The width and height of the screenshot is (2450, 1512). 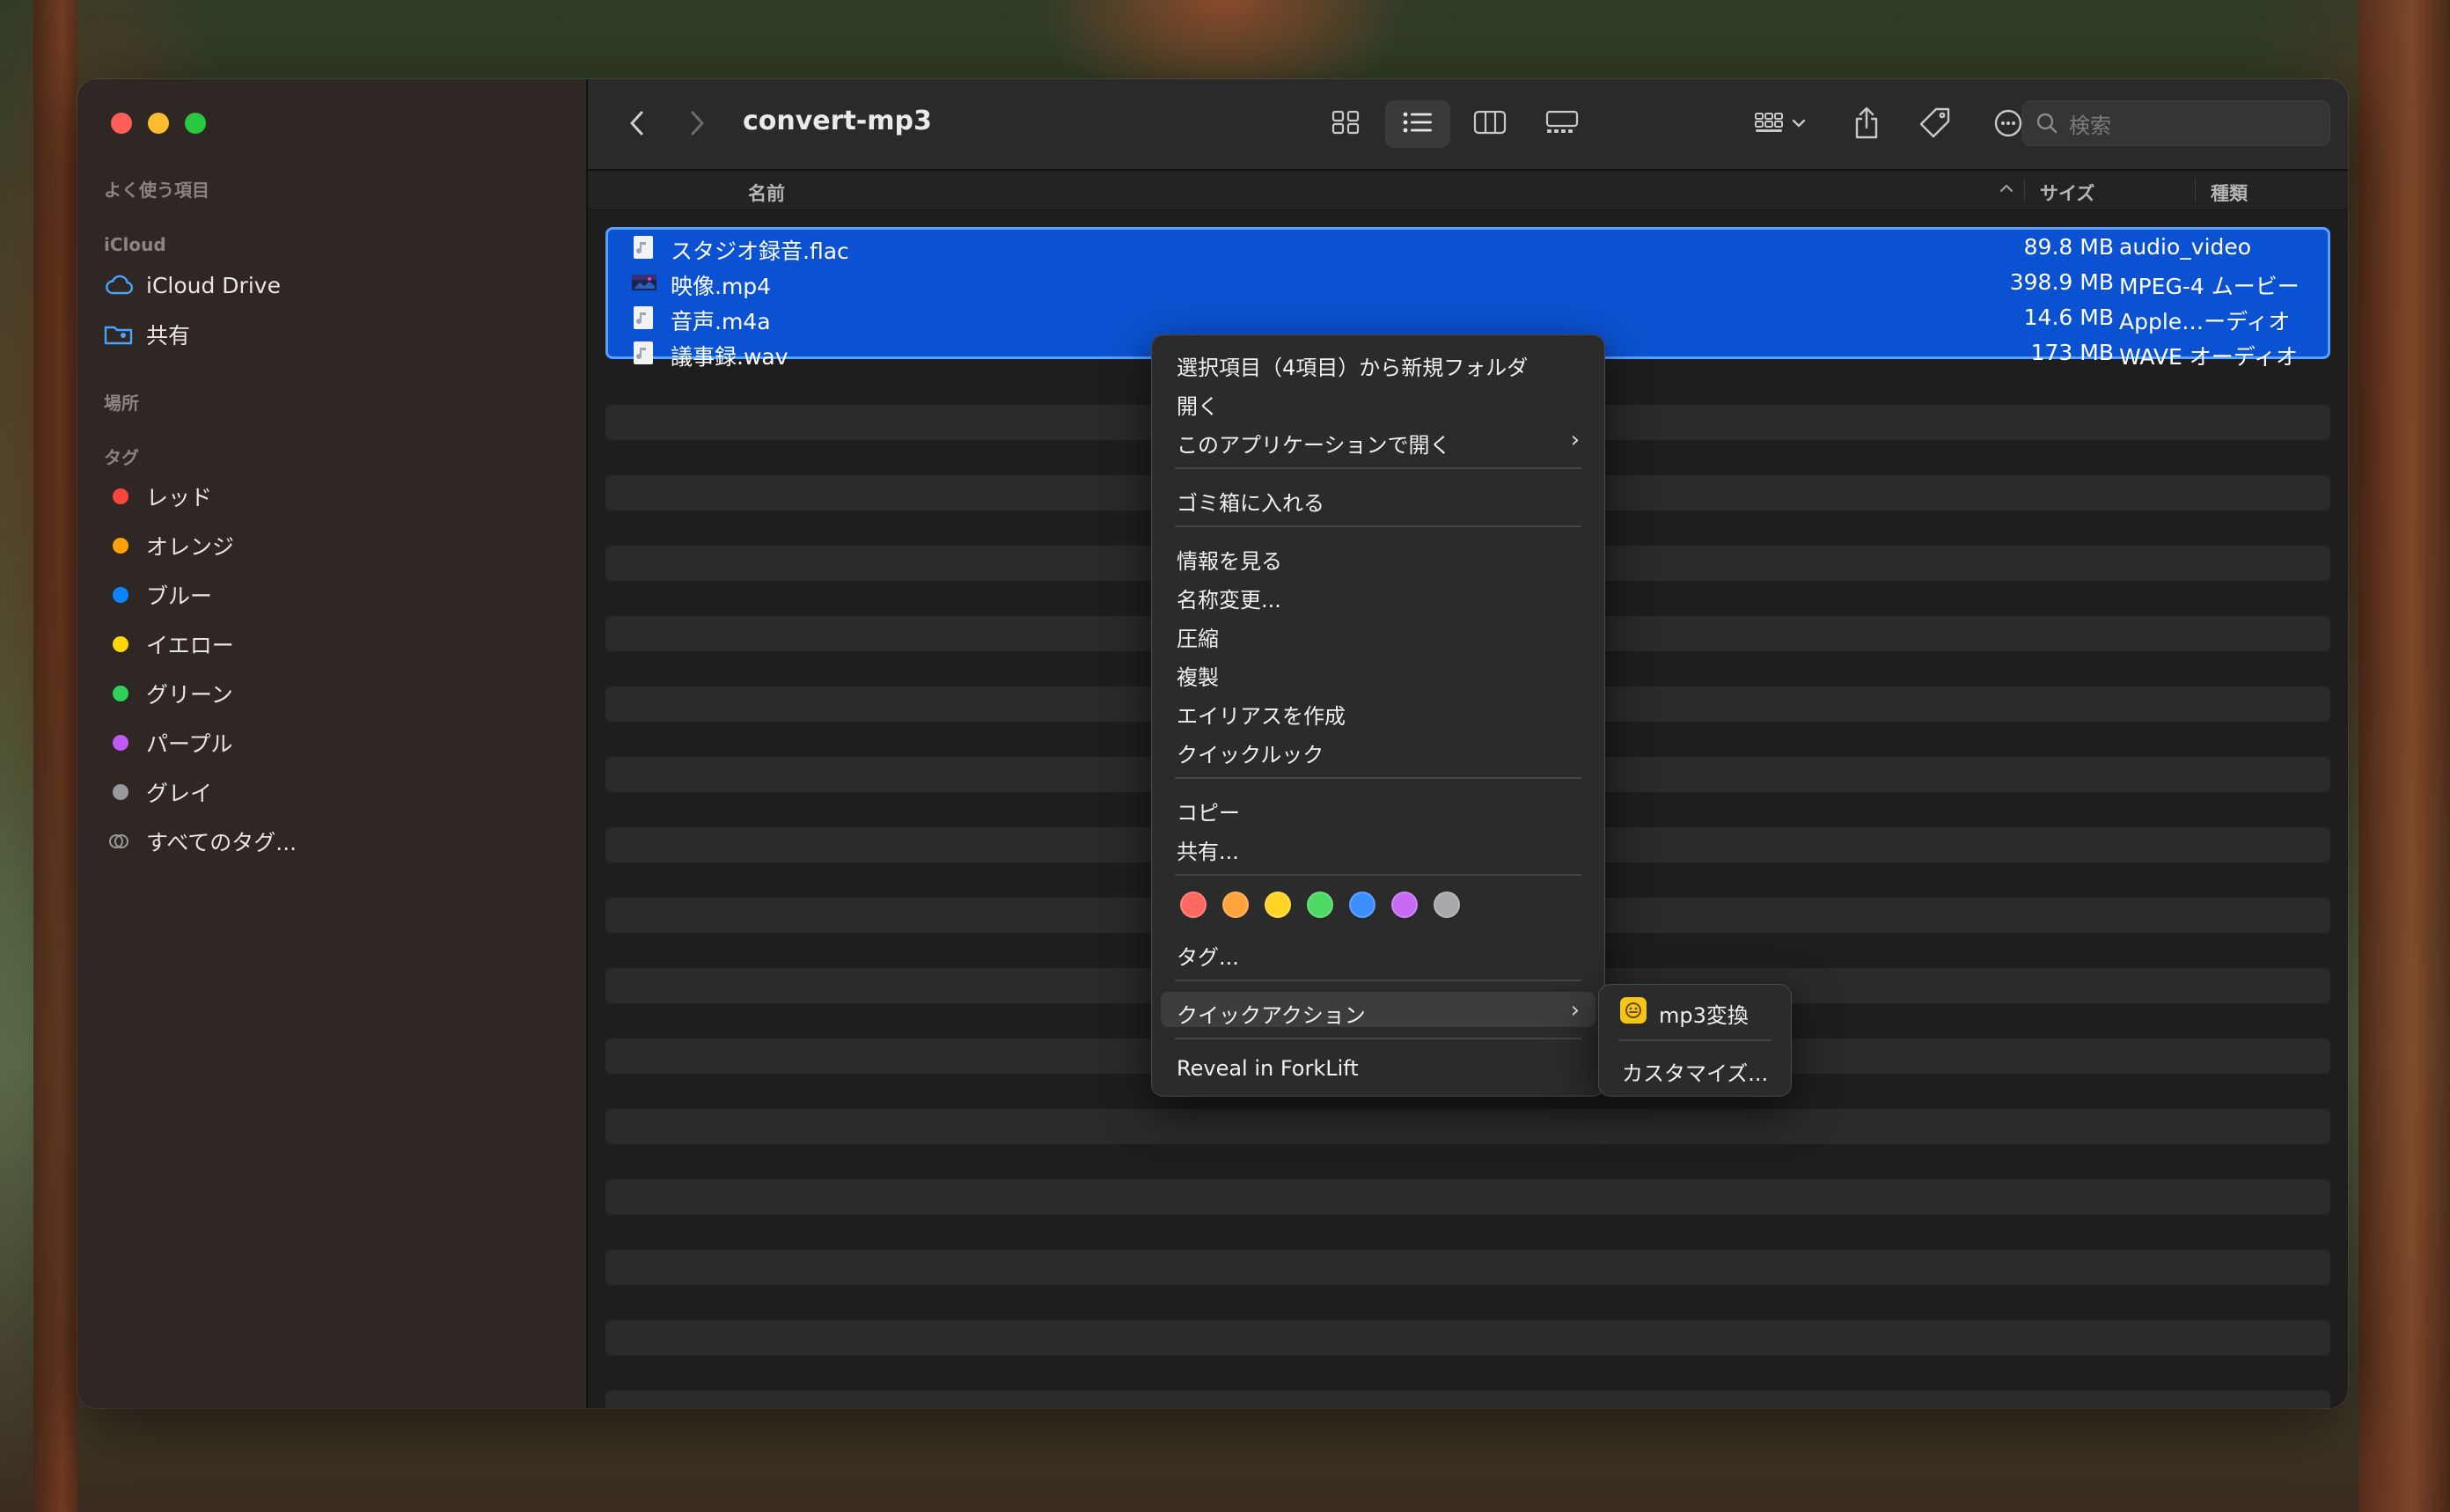 I want to click on icon-view-button, so click(x=1345, y=124).